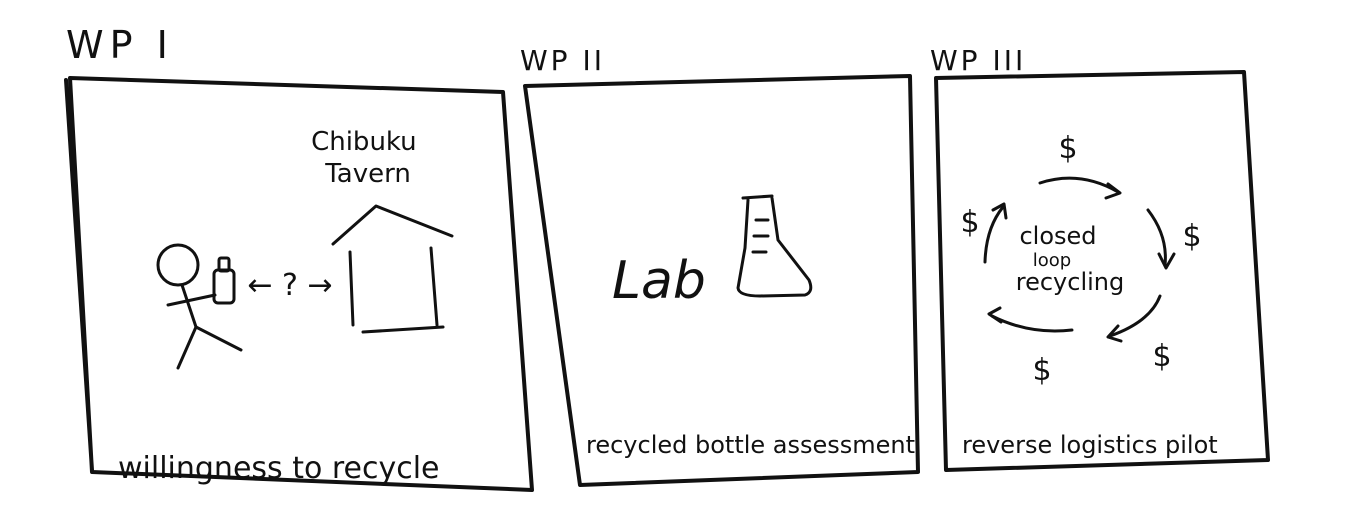 This screenshot has height=530, width=1349. Describe the element at coordinates (659, 281) in the screenshot. I see `lab-word: Lab` at that location.